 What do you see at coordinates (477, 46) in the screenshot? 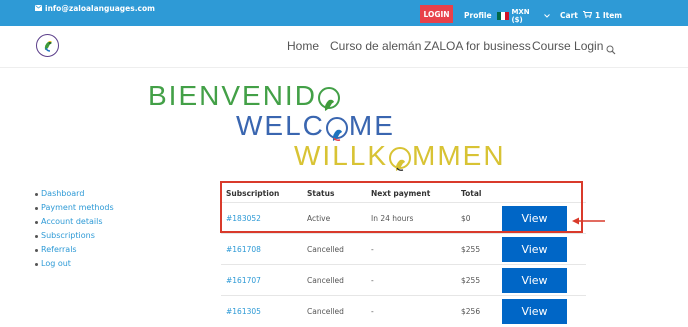
I see `nav-zaloa-business: ZALOA for business` at bounding box center [477, 46].